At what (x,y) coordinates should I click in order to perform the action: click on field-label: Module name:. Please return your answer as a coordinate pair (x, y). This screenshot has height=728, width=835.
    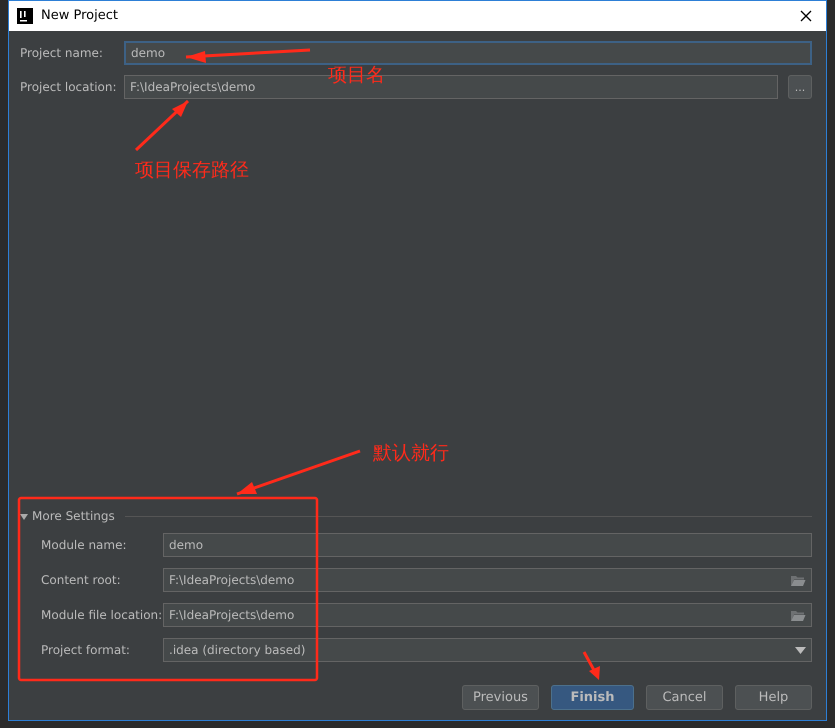
    Looking at the image, I should click on (84, 545).